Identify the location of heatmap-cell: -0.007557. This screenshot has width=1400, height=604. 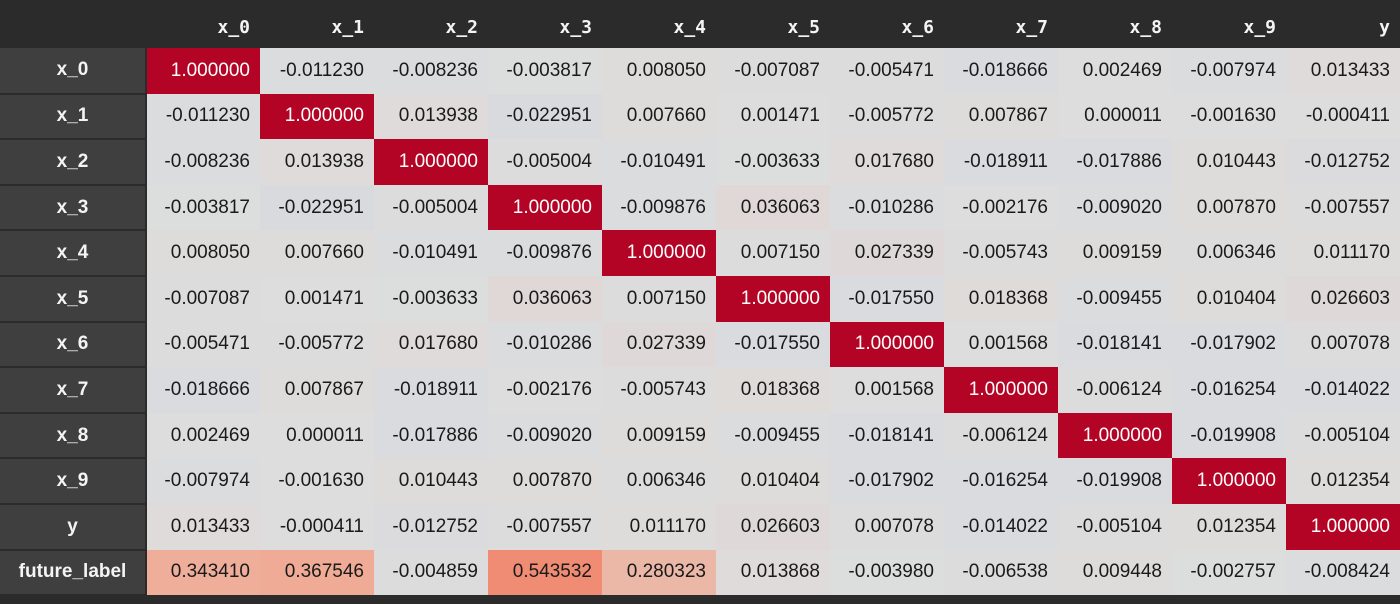
(545, 526).